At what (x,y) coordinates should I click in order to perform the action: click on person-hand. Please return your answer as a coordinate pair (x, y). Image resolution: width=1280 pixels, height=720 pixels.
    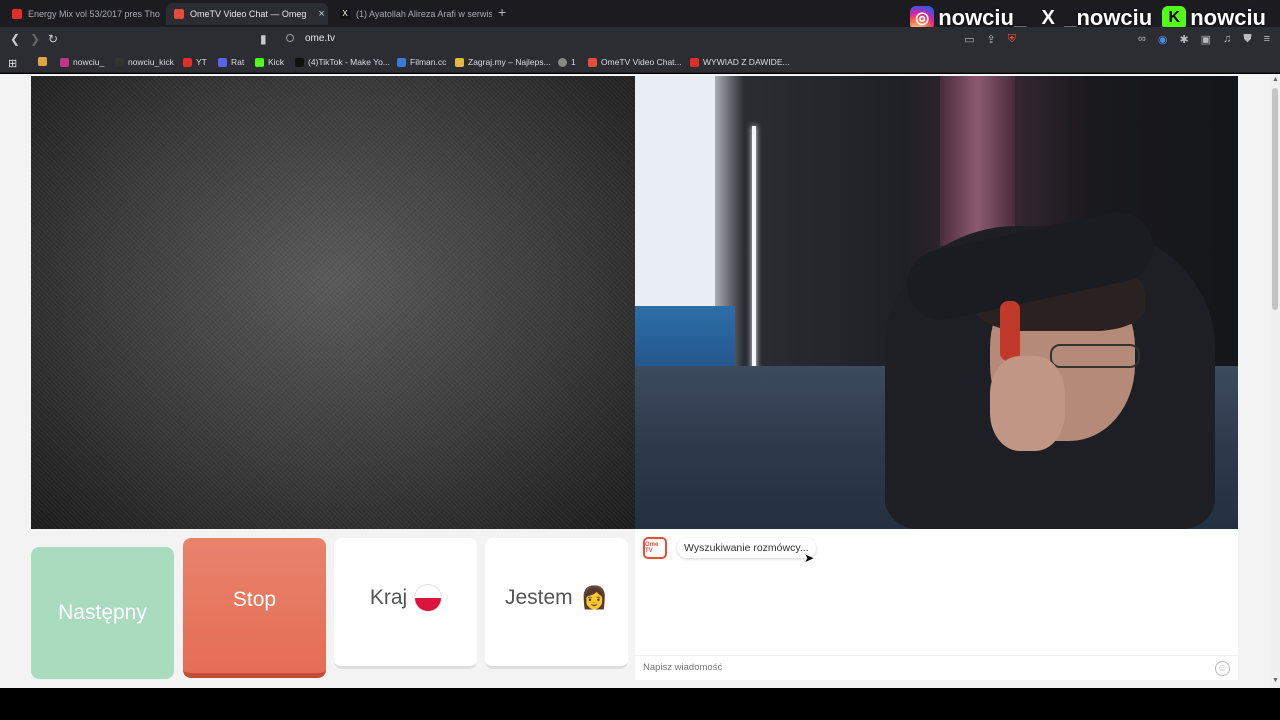
    Looking at the image, I should click on (1027, 403).